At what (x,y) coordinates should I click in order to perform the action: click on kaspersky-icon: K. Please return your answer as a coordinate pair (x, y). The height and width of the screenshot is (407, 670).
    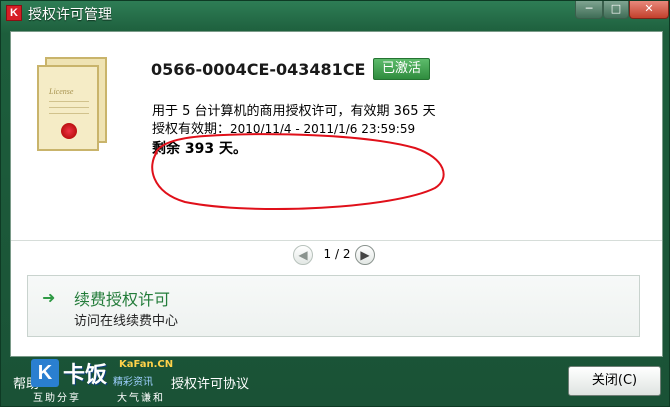
    Looking at the image, I should click on (14, 13).